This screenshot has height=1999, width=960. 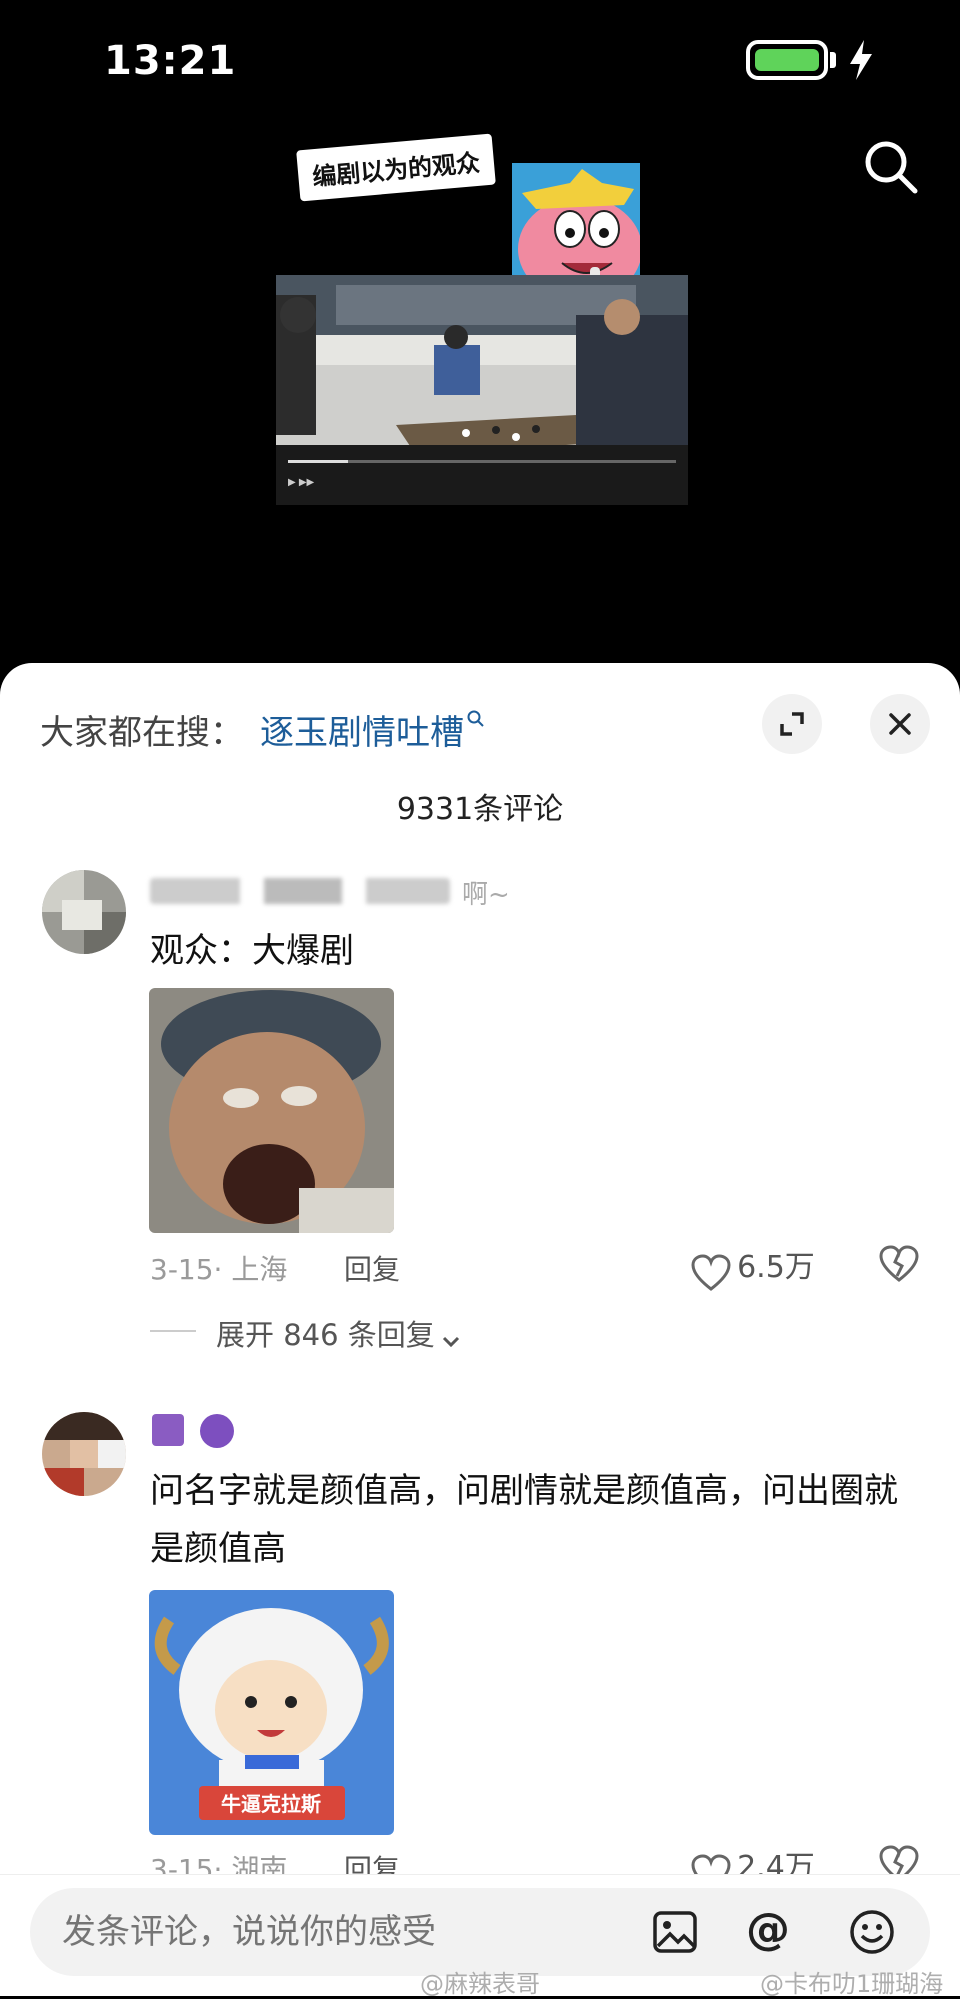 What do you see at coordinates (475, 718) in the screenshot?
I see `search-small-icon` at bounding box center [475, 718].